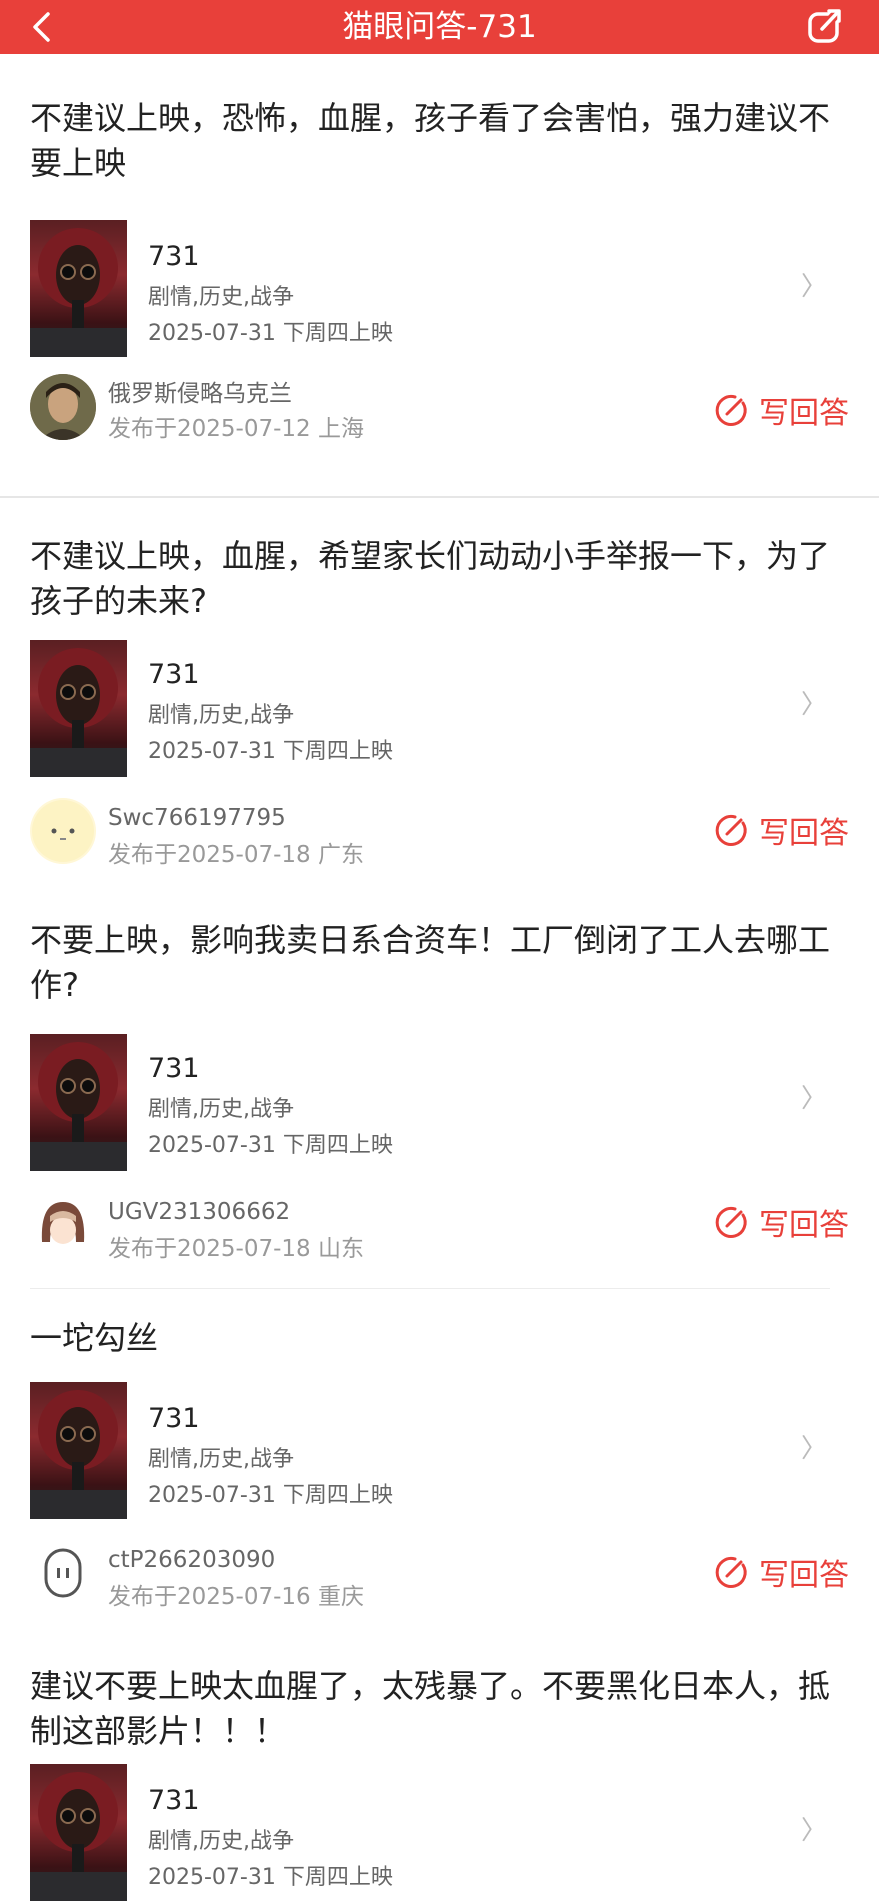  I want to click on post-meta: 发布于2025-07-16 重庆, so click(236, 1597).